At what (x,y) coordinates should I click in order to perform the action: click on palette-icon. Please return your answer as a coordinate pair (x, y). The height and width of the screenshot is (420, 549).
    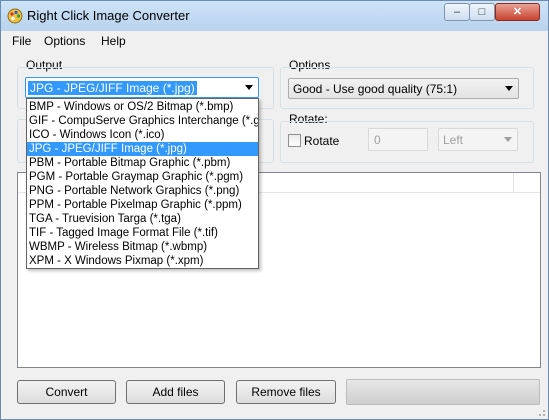
    Looking at the image, I should click on (15, 16).